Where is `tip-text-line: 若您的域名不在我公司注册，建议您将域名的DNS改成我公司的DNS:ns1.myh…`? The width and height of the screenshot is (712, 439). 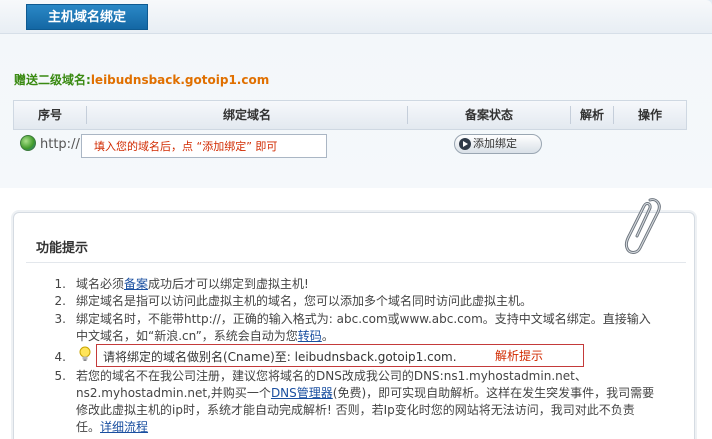 tip-text-line: 若您的域名不在我公司注册，建议您将域名的DNS改成我公司的DNS:ns1.myh… is located at coordinates (331, 376).